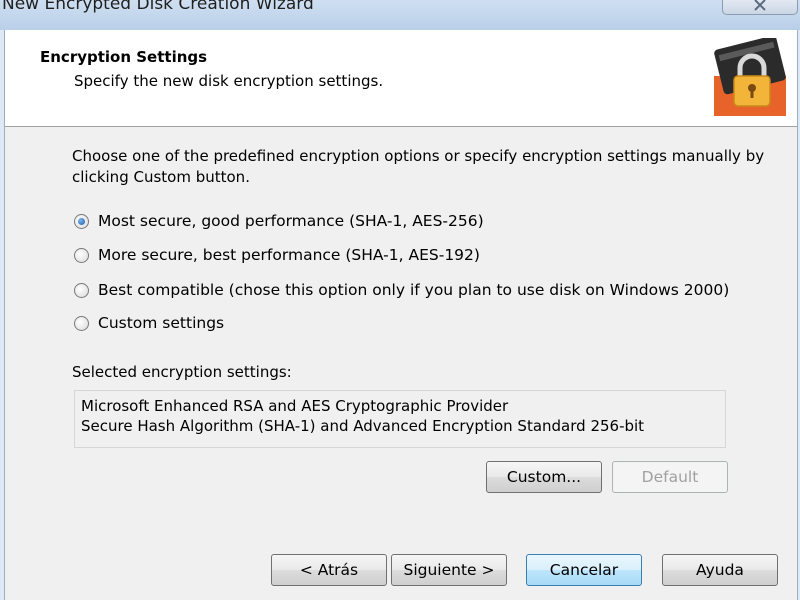 Image resolution: width=800 pixels, height=600 pixels. Describe the element at coordinates (158, 7) in the screenshot. I see `window-title: New Encrypted Disk Creation Wizard` at that location.